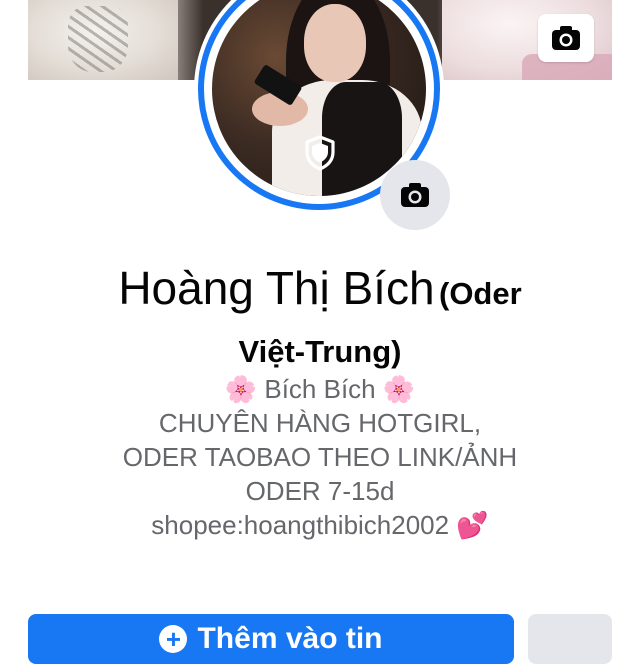 The image size is (640, 664). What do you see at coordinates (570, 639) in the screenshot?
I see `more-options-button` at bounding box center [570, 639].